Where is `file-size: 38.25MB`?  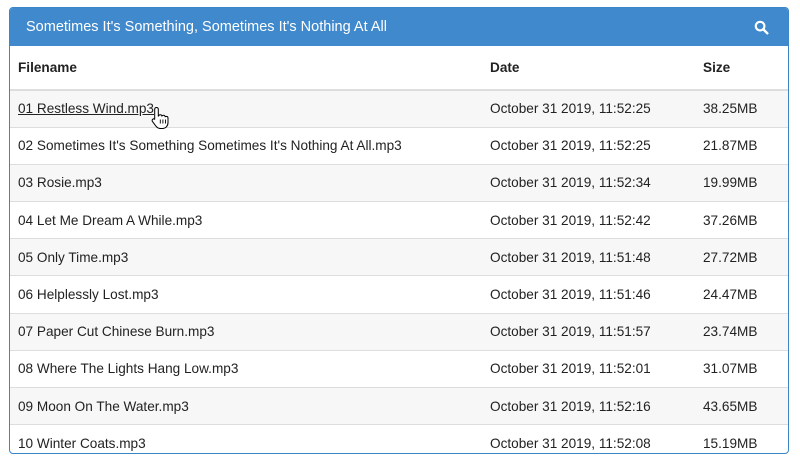
file-size: 38.25MB is located at coordinates (730, 109).